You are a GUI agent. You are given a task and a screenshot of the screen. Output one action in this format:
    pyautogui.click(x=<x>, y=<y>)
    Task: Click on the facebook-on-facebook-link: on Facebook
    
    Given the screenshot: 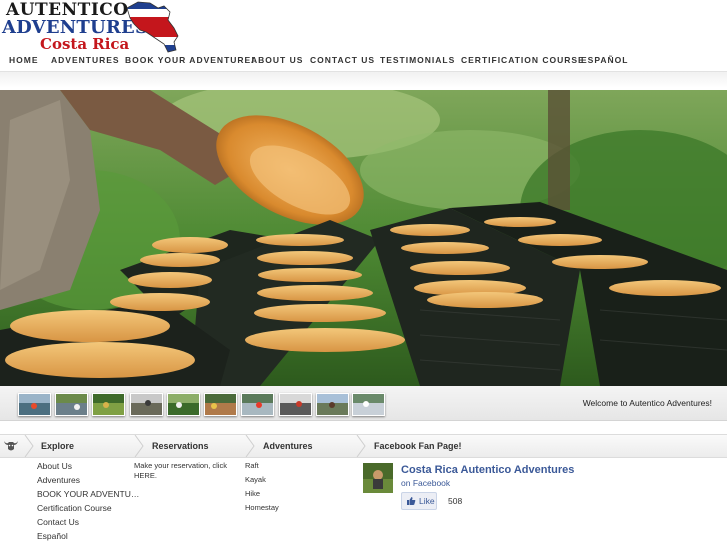 What is the action you would take?
    pyautogui.click(x=425, y=483)
    